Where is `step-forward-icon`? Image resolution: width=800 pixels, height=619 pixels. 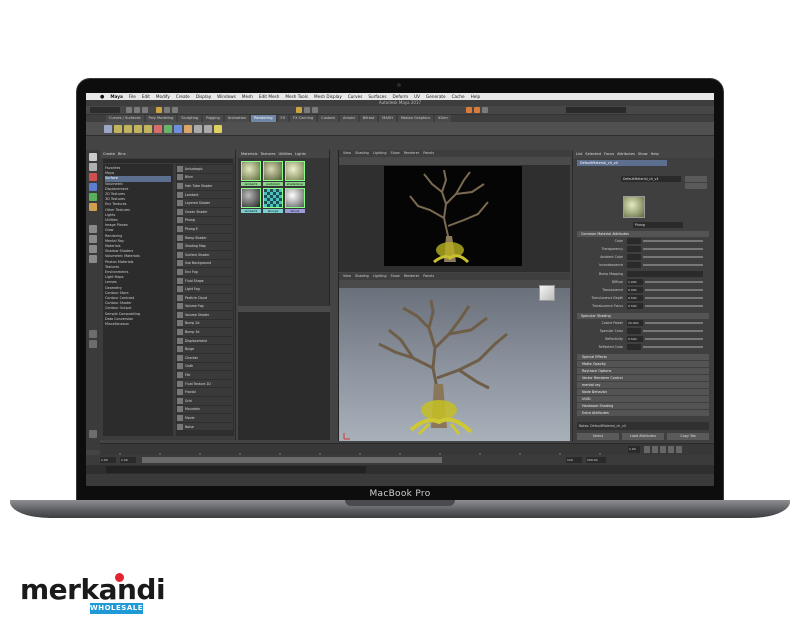 step-forward-icon is located at coordinates (671, 449).